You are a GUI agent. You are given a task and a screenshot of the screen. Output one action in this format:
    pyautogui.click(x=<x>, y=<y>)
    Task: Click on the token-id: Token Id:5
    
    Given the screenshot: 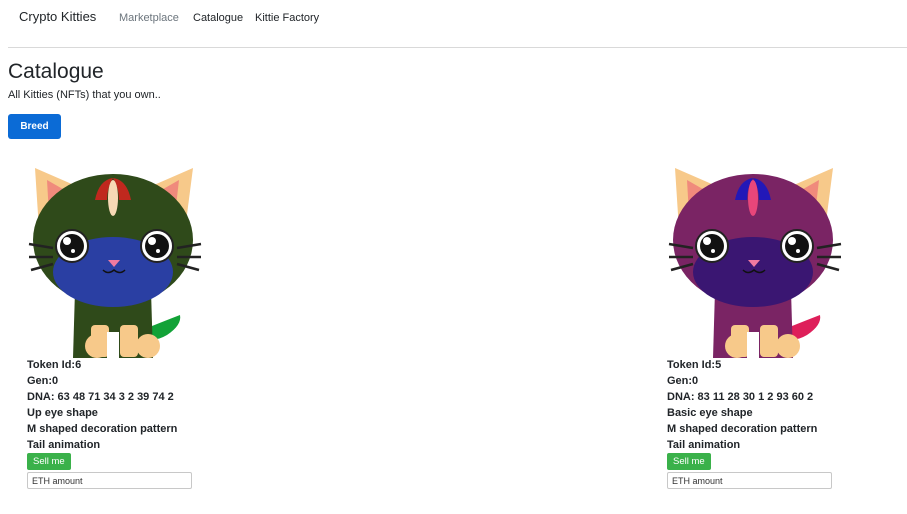 What is the action you would take?
    pyautogui.click(x=694, y=365)
    